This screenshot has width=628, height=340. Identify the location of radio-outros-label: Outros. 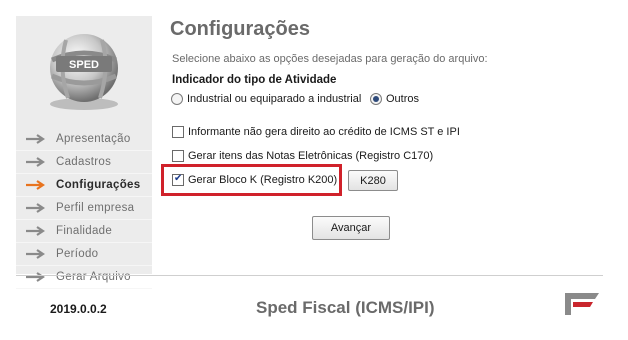
(403, 99).